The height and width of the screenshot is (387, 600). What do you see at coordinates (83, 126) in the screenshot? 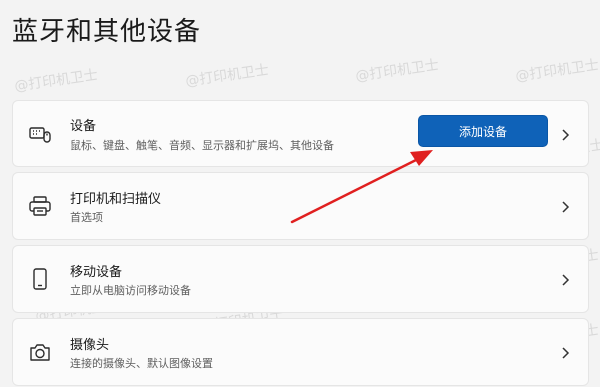
I see `devices-title: 设备` at bounding box center [83, 126].